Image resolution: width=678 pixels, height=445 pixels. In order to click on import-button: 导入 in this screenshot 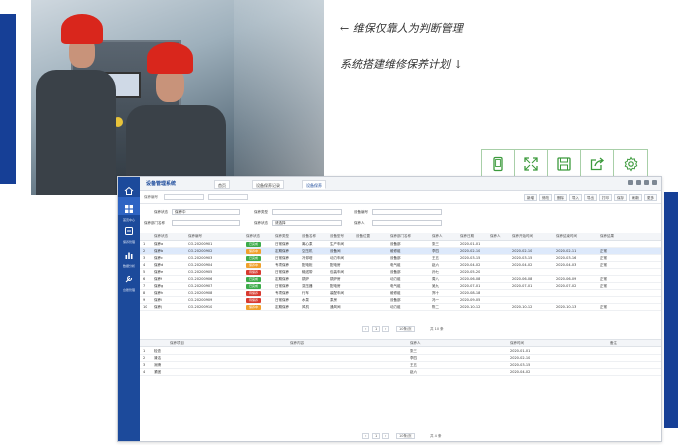, I will do `click(575, 197)`.